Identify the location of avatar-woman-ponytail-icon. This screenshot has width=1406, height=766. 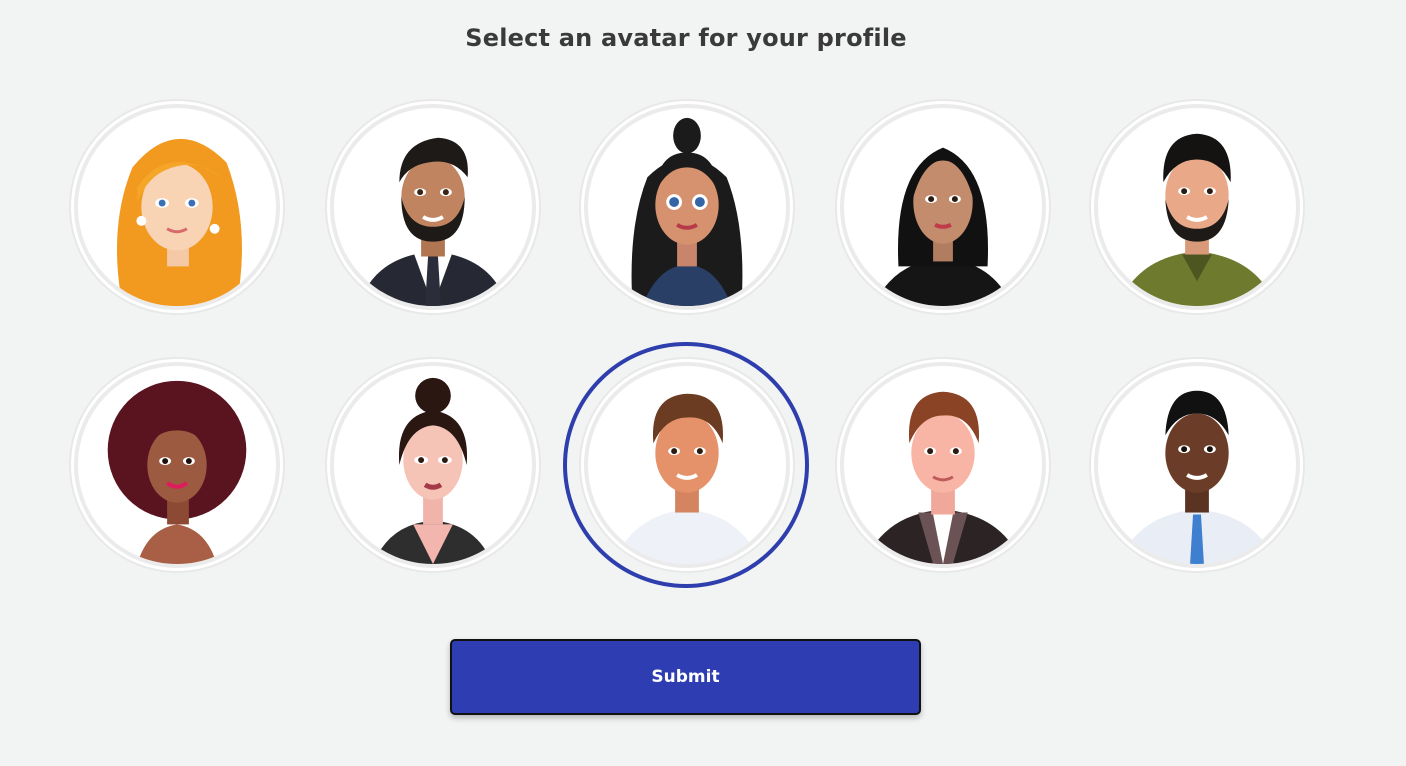
(687, 211).